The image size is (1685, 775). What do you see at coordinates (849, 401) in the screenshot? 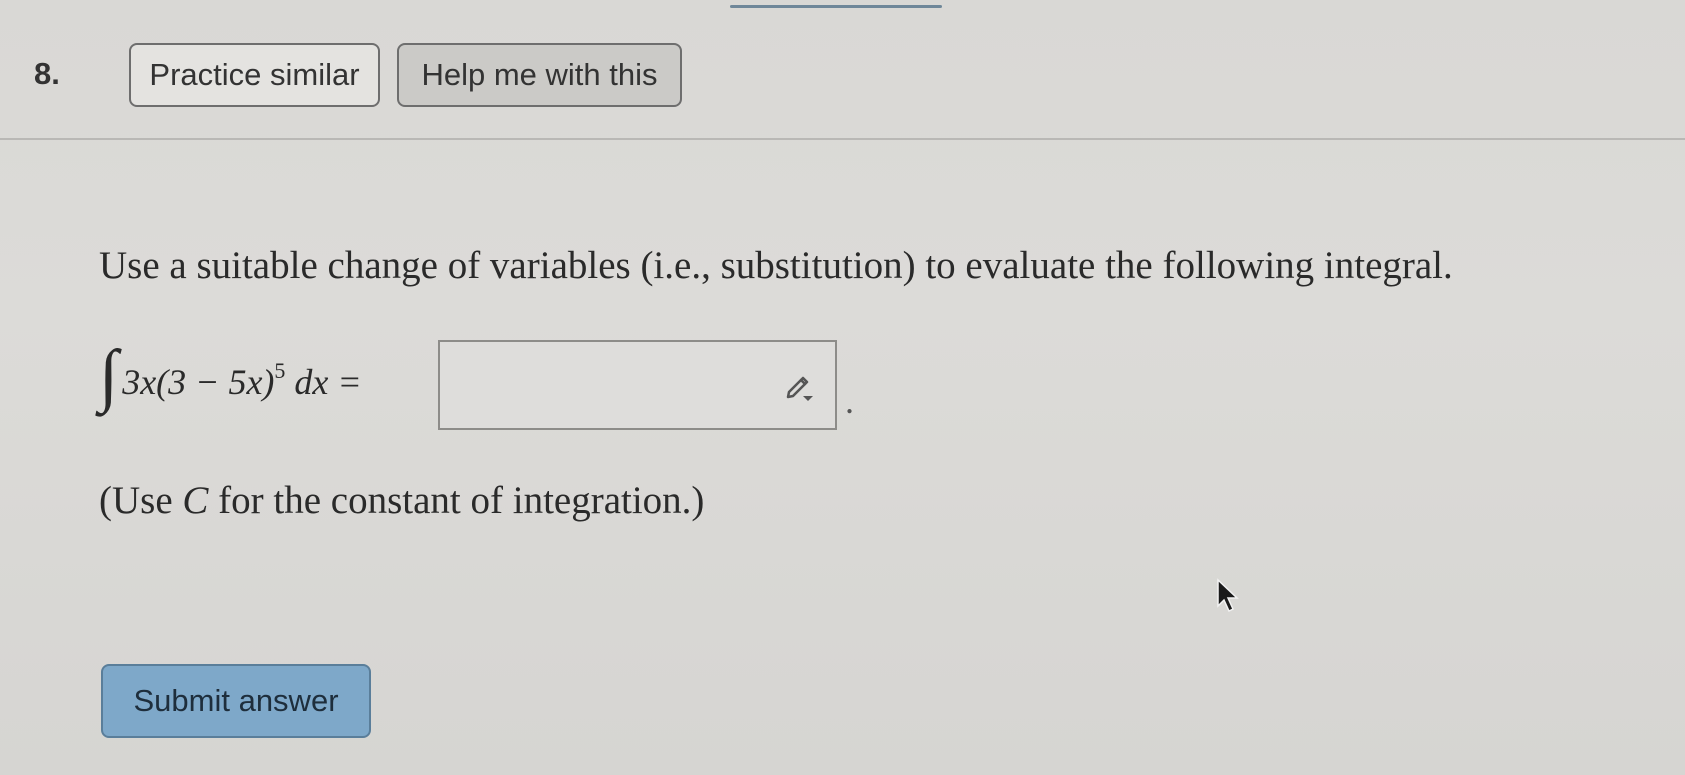
I see `trailing-period: .` at bounding box center [849, 401].